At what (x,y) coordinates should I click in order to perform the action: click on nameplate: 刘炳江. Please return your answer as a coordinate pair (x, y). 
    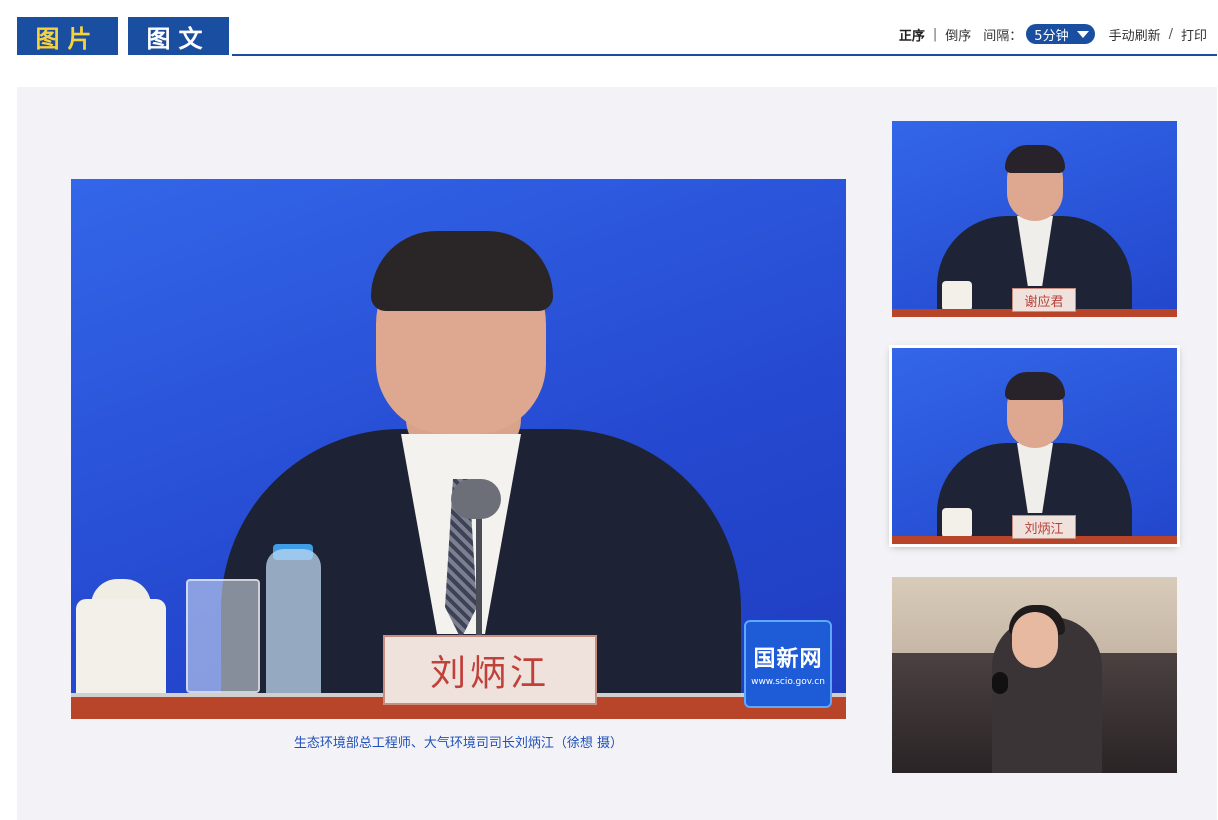
    Looking at the image, I should click on (490, 670).